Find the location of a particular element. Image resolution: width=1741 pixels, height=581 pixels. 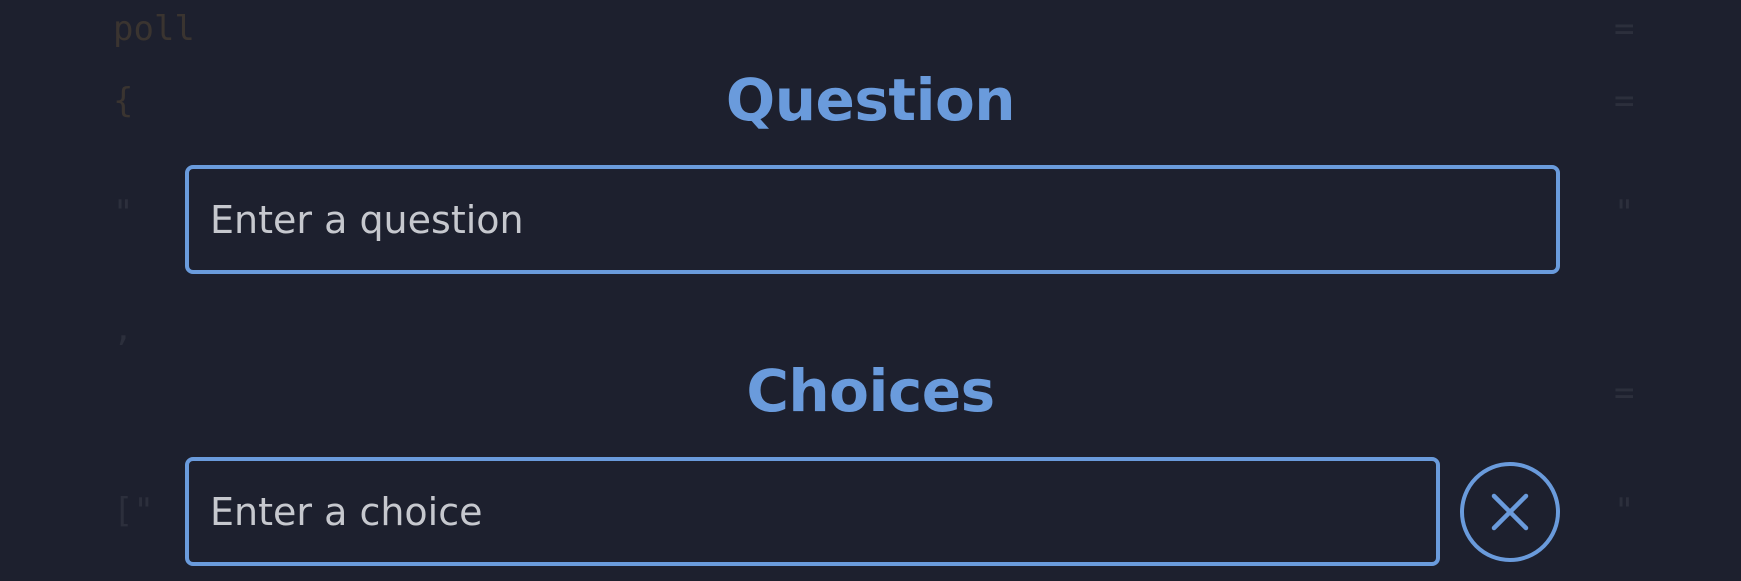

background-code-line: = is located at coordinates (1624, 29).